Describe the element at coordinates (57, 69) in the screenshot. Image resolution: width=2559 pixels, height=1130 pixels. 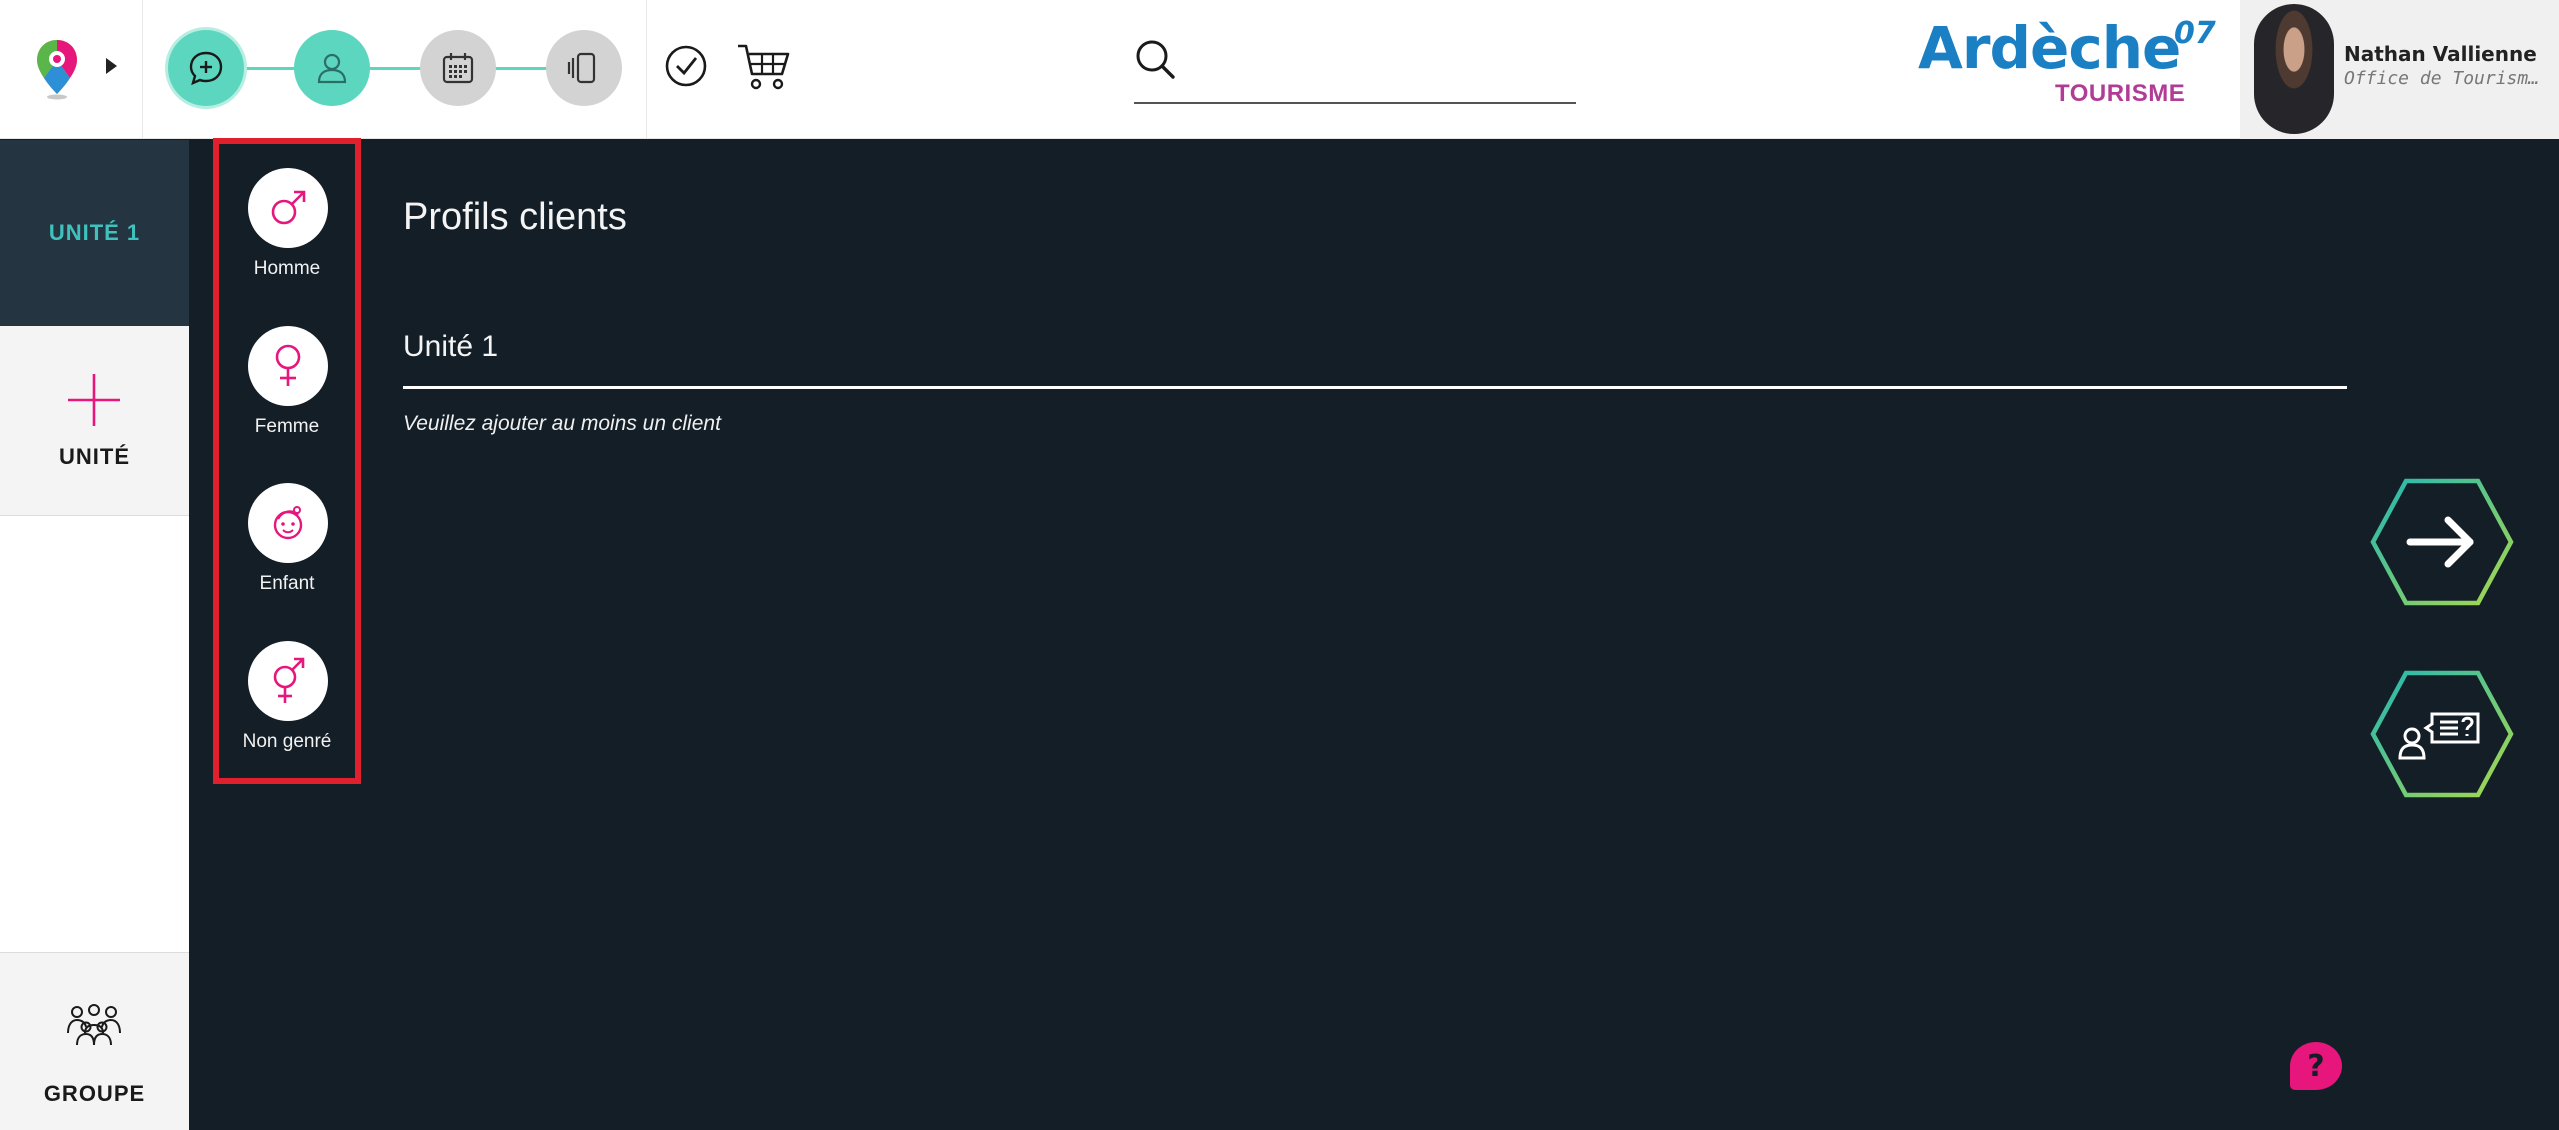
I see `app-logo-pin-icon` at that location.